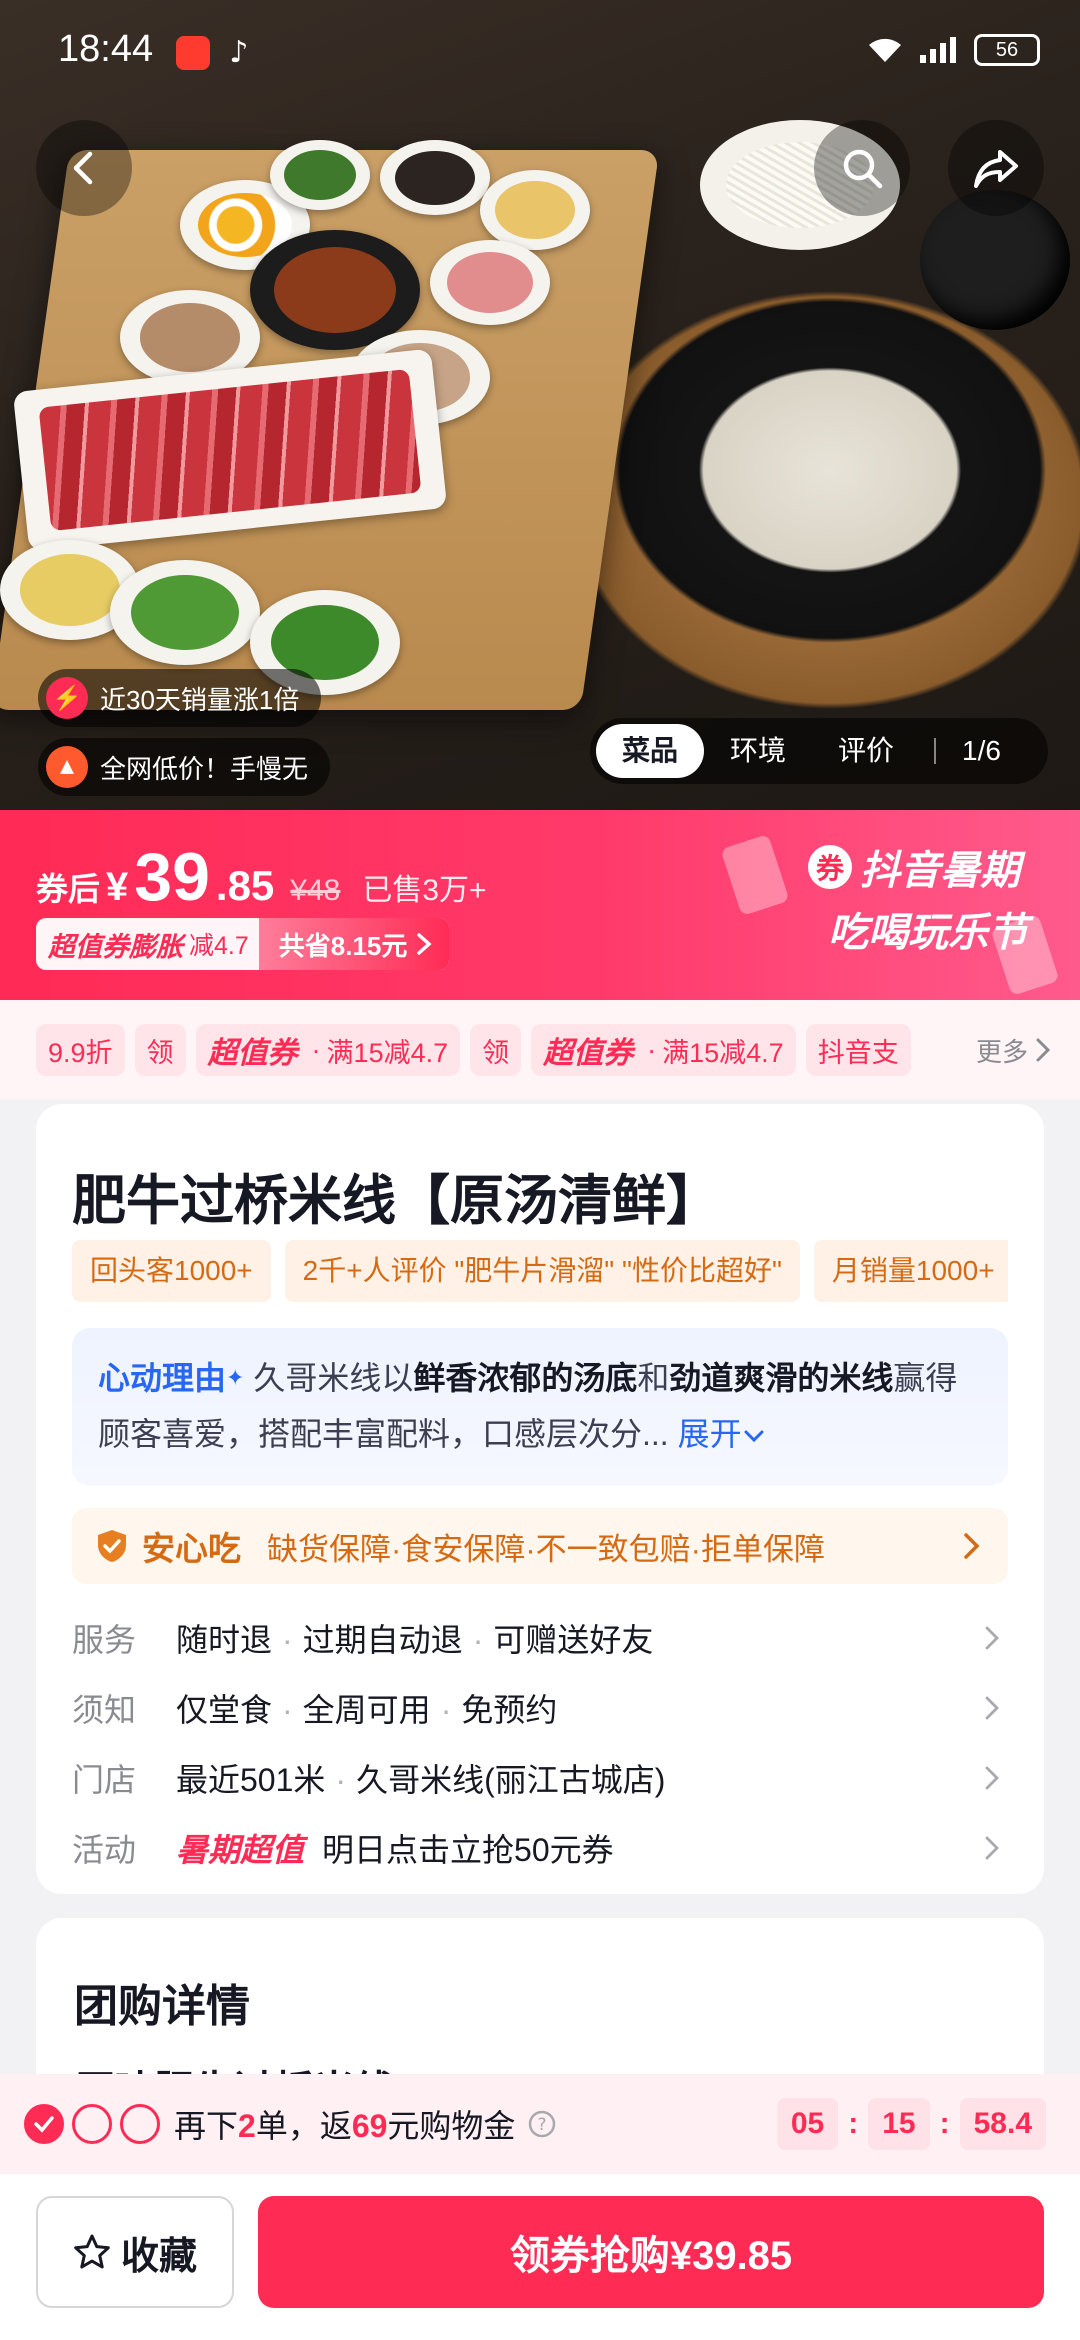  What do you see at coordinates (243, 944) in the screenshot?
I see `coupon-boost-button: 超值券膨胀 减4.7 共省8.15元` at bounding box center [243, 944].